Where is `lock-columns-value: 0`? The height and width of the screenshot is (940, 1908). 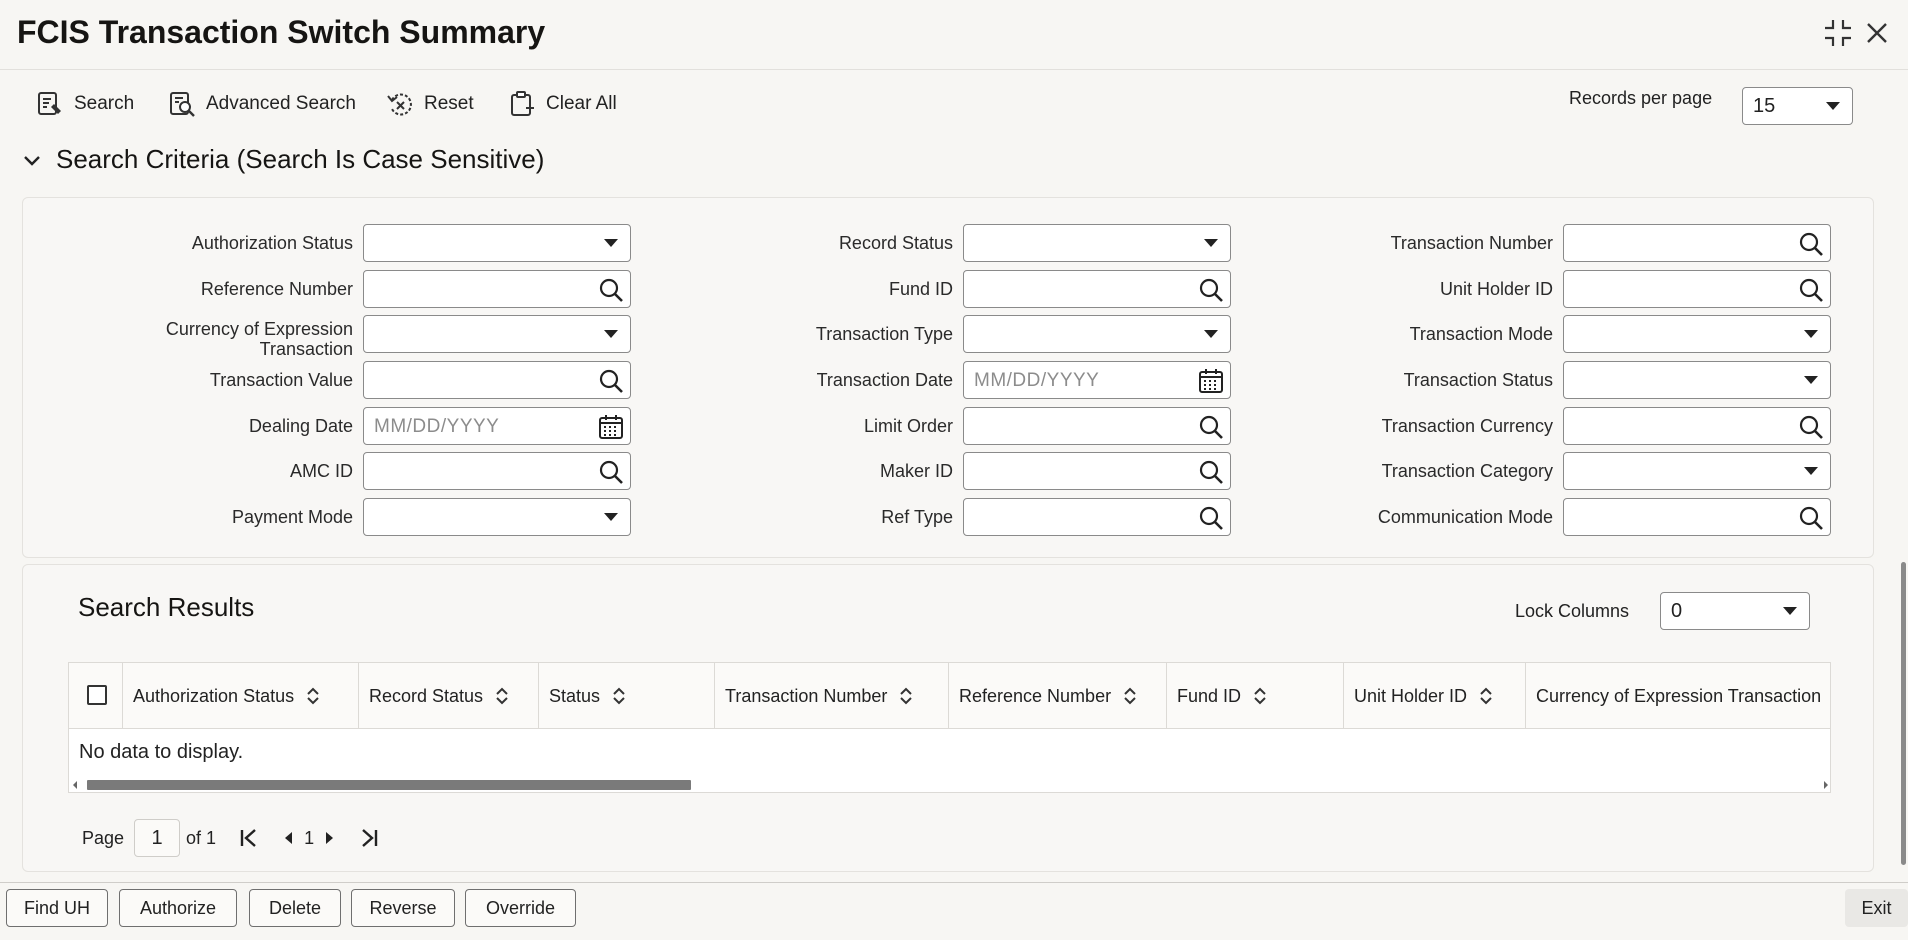 lock-columns-value: 0 is located at coordinates (1677, 610).